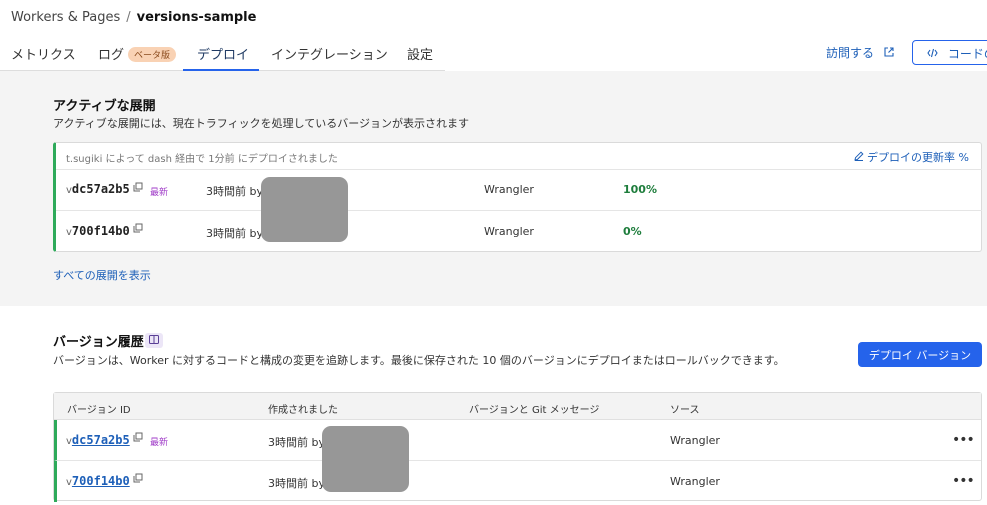 Image resolution: width=987 pixels, height=505 pixels. I want to click on traffic-percent: 100%, so click(640, 189).